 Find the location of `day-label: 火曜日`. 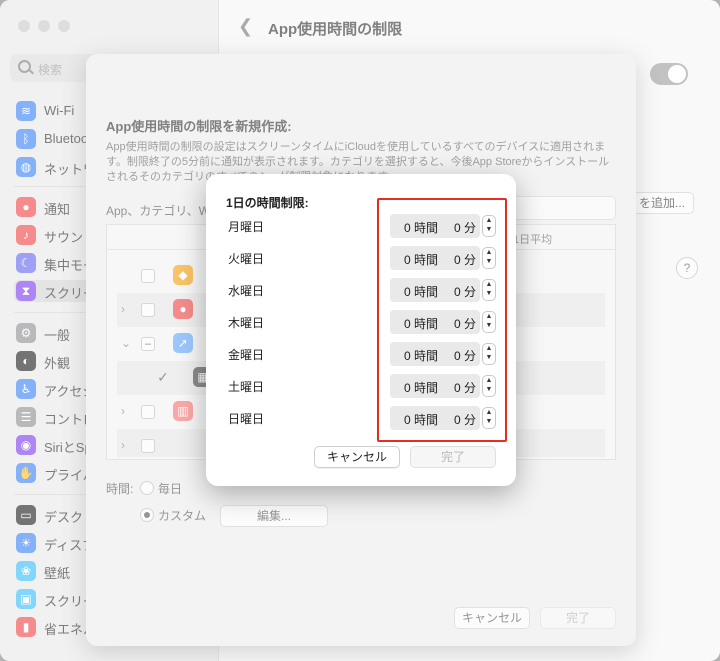

day-label: 火曜日 is located at coordinates (246, 259).